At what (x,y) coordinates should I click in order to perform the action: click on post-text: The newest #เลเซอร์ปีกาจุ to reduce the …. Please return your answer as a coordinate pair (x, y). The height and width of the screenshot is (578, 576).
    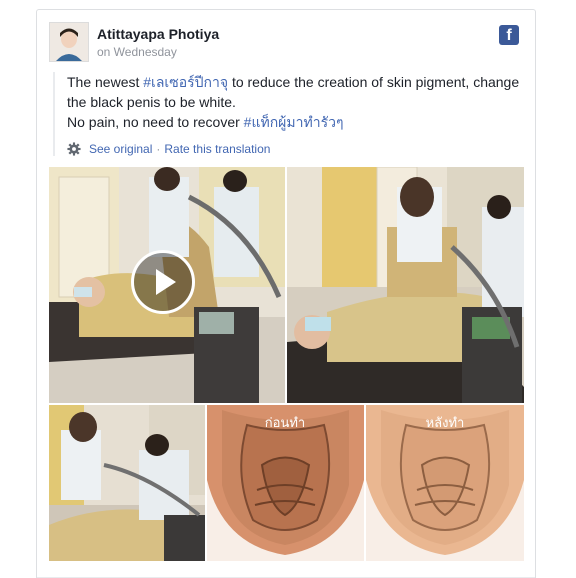
    Looking at the image, I should click on (289, 114).